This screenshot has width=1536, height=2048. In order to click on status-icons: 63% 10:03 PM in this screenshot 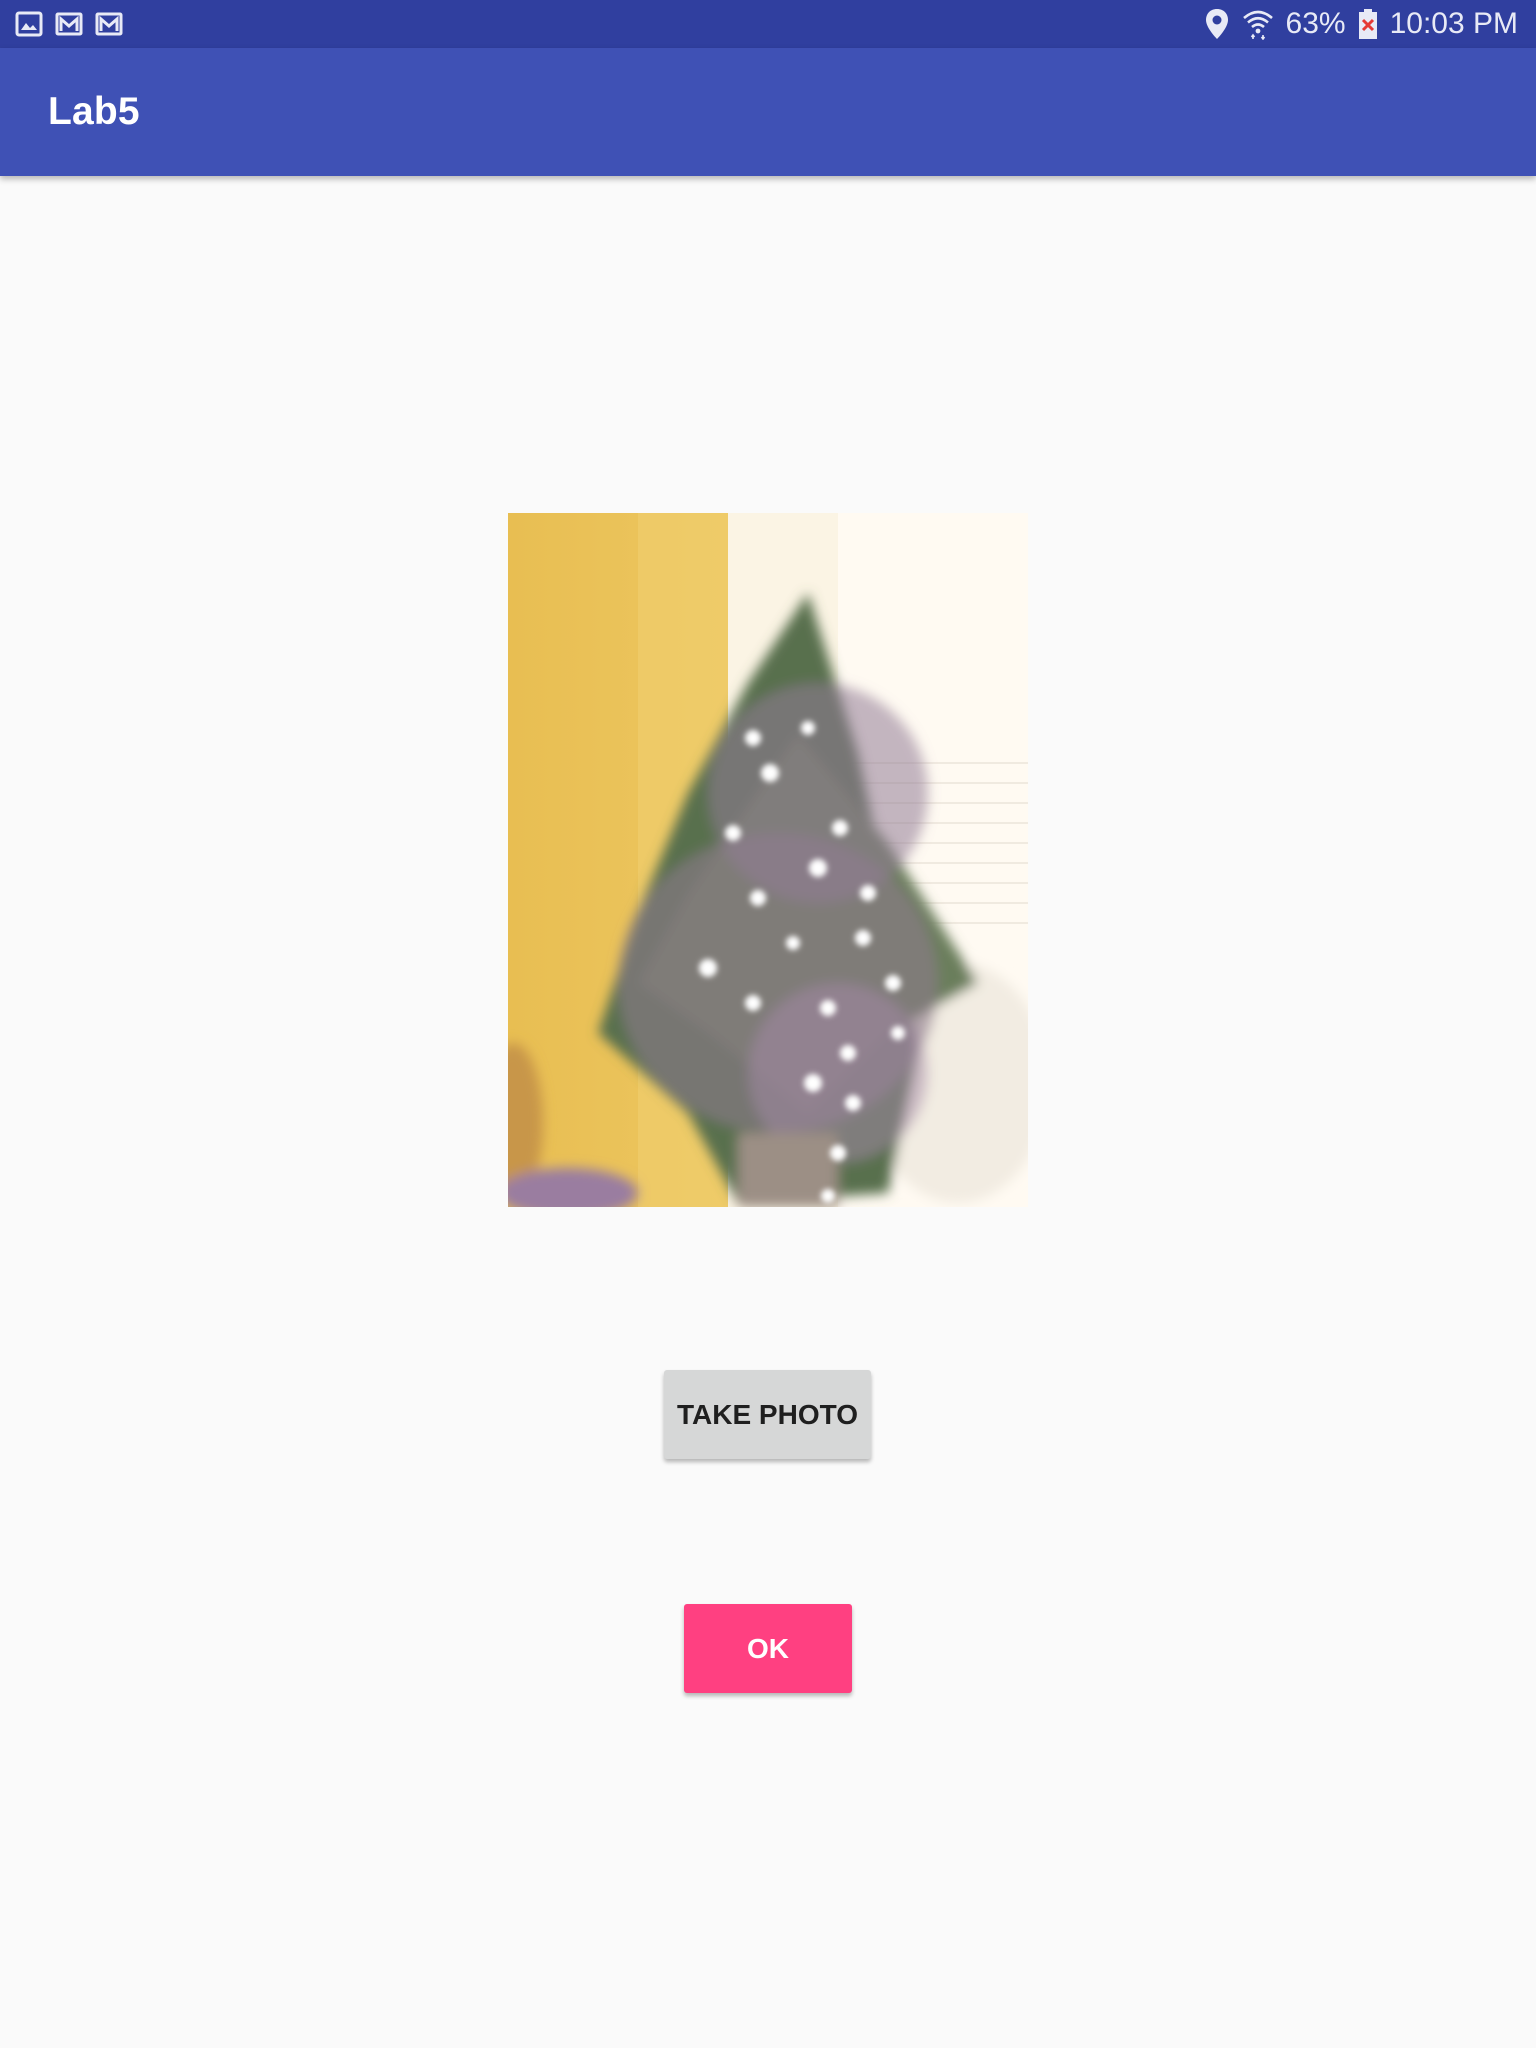, I will do `click(1361, 24)`.